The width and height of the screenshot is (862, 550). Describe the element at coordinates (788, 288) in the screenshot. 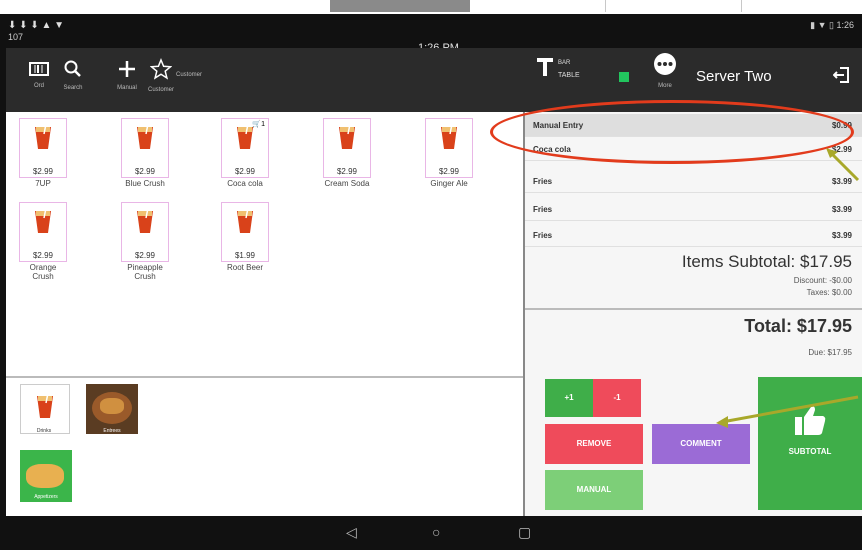

I see `annotation-arrows` at that location.